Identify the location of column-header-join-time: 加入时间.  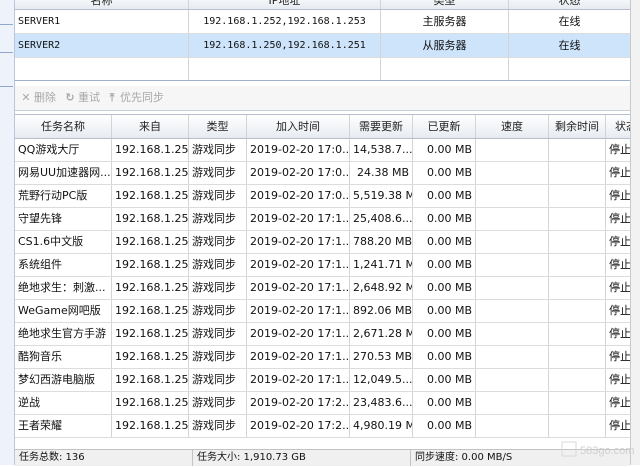
(298, 126).